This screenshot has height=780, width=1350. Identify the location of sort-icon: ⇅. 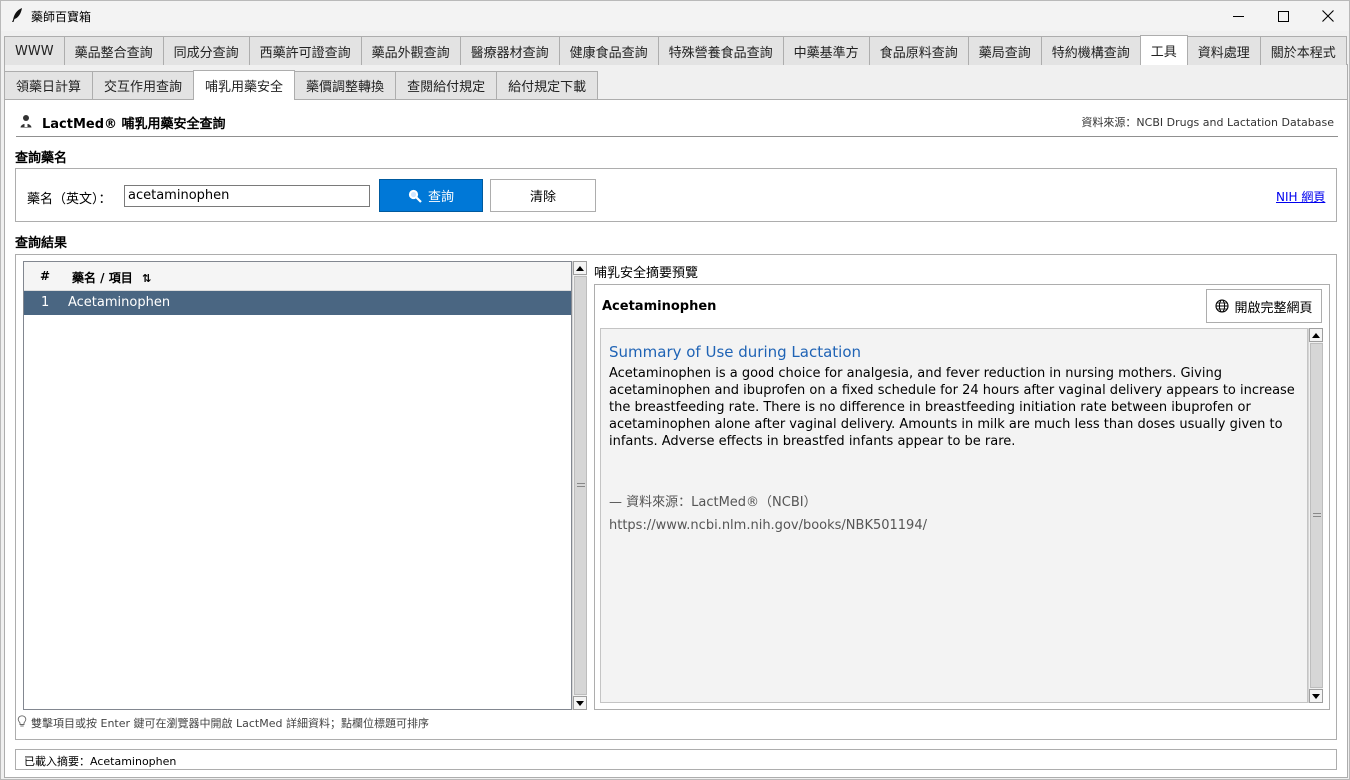
(146, 278).